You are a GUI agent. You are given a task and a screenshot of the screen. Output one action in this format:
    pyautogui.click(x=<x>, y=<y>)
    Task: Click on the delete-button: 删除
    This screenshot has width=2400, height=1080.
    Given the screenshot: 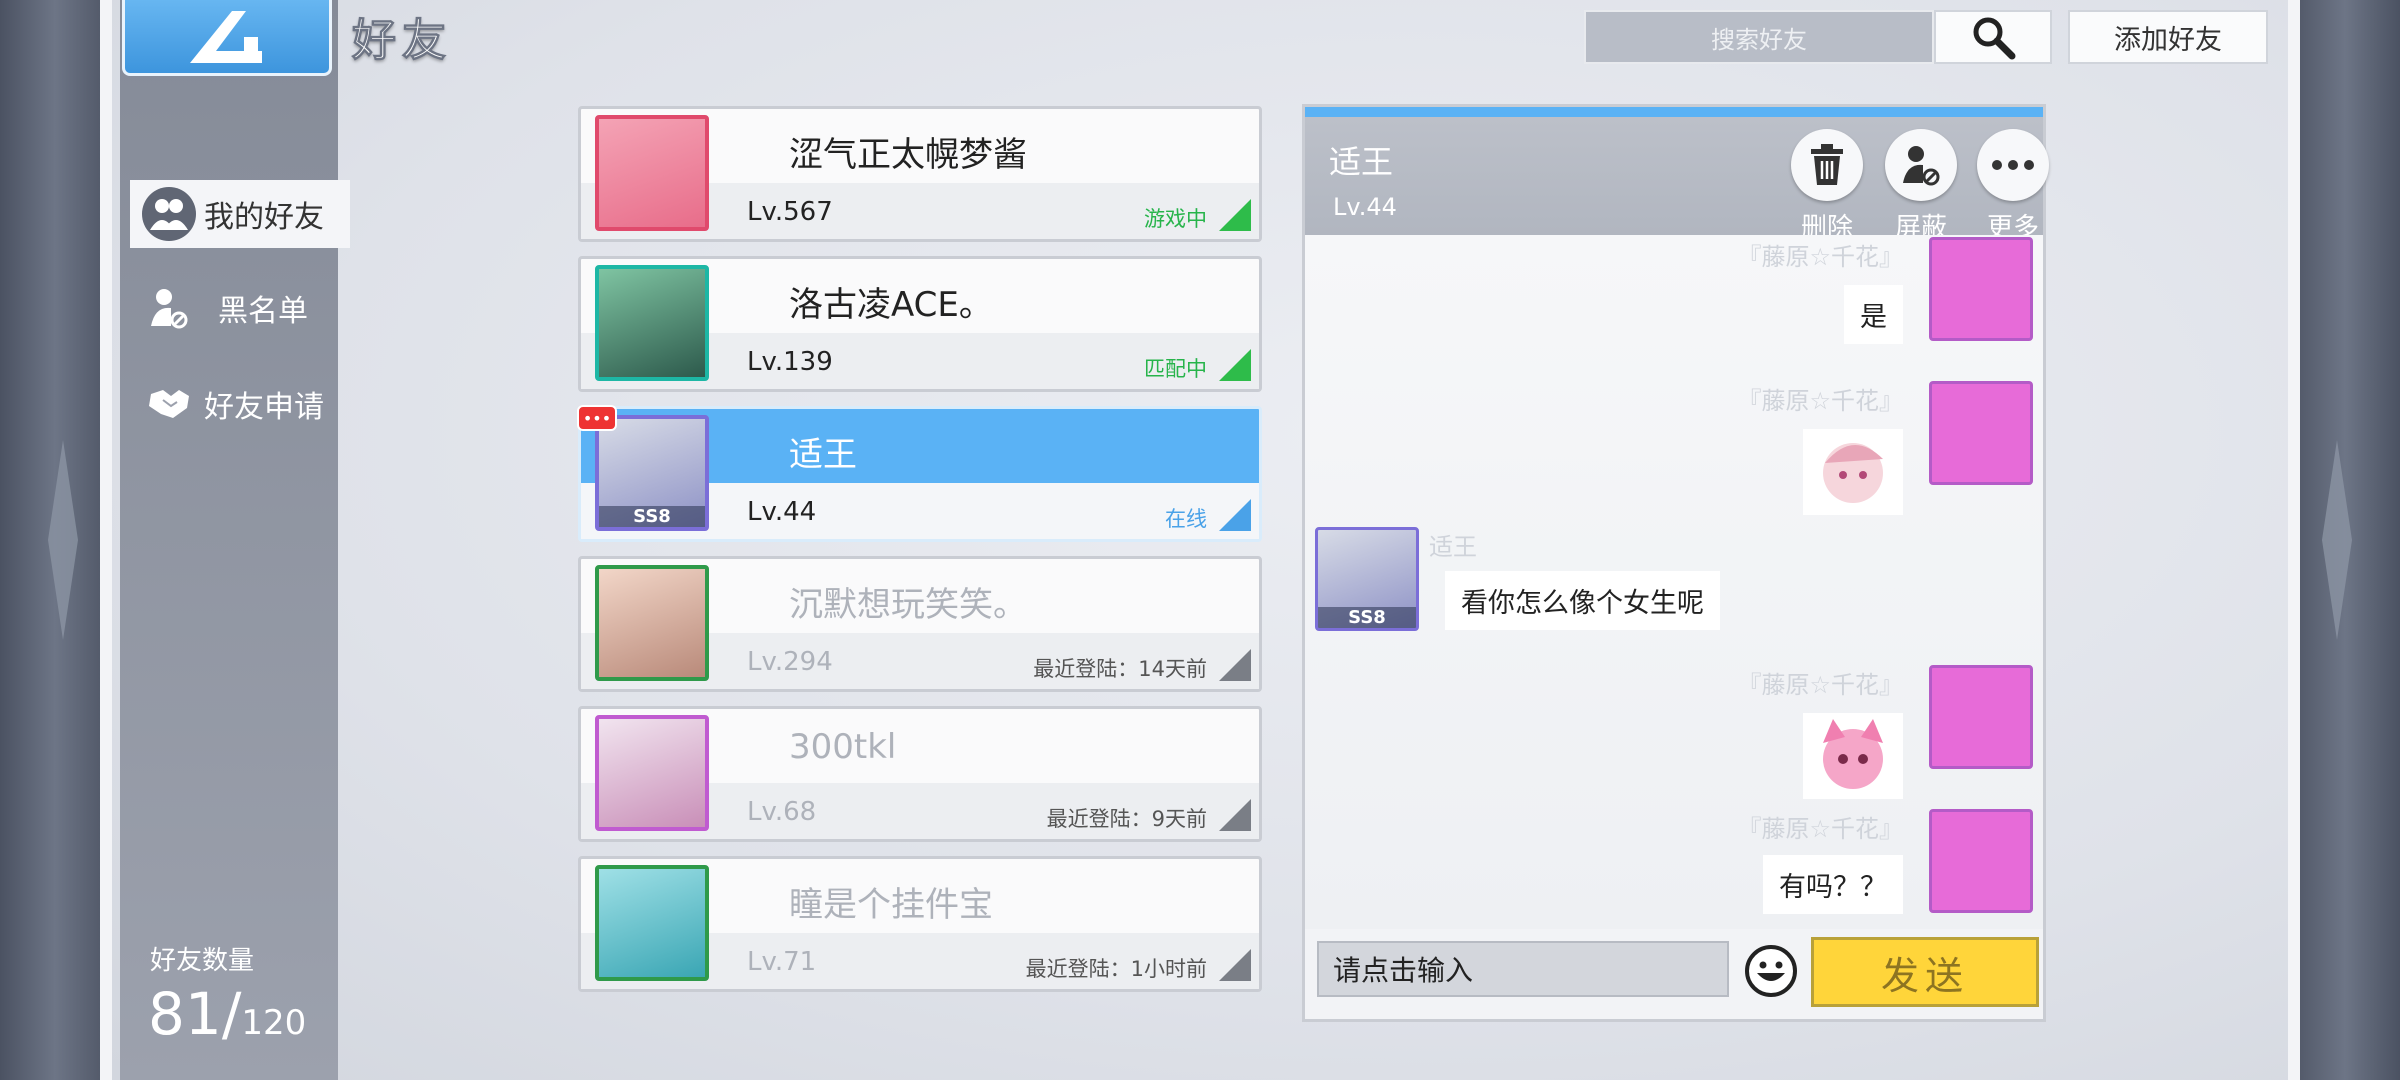 What is the action you would take?
    pyautogui.click(x=1827, y=186)
    